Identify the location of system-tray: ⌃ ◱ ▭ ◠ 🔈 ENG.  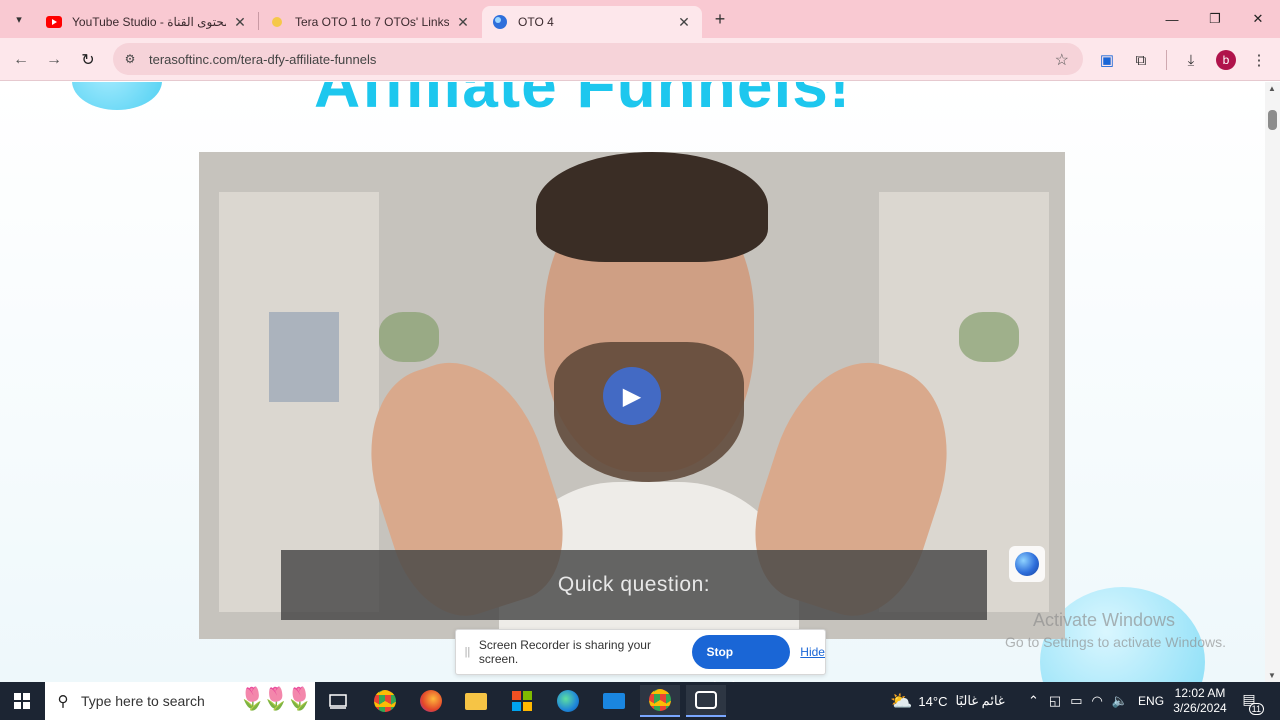
(1096, 701).